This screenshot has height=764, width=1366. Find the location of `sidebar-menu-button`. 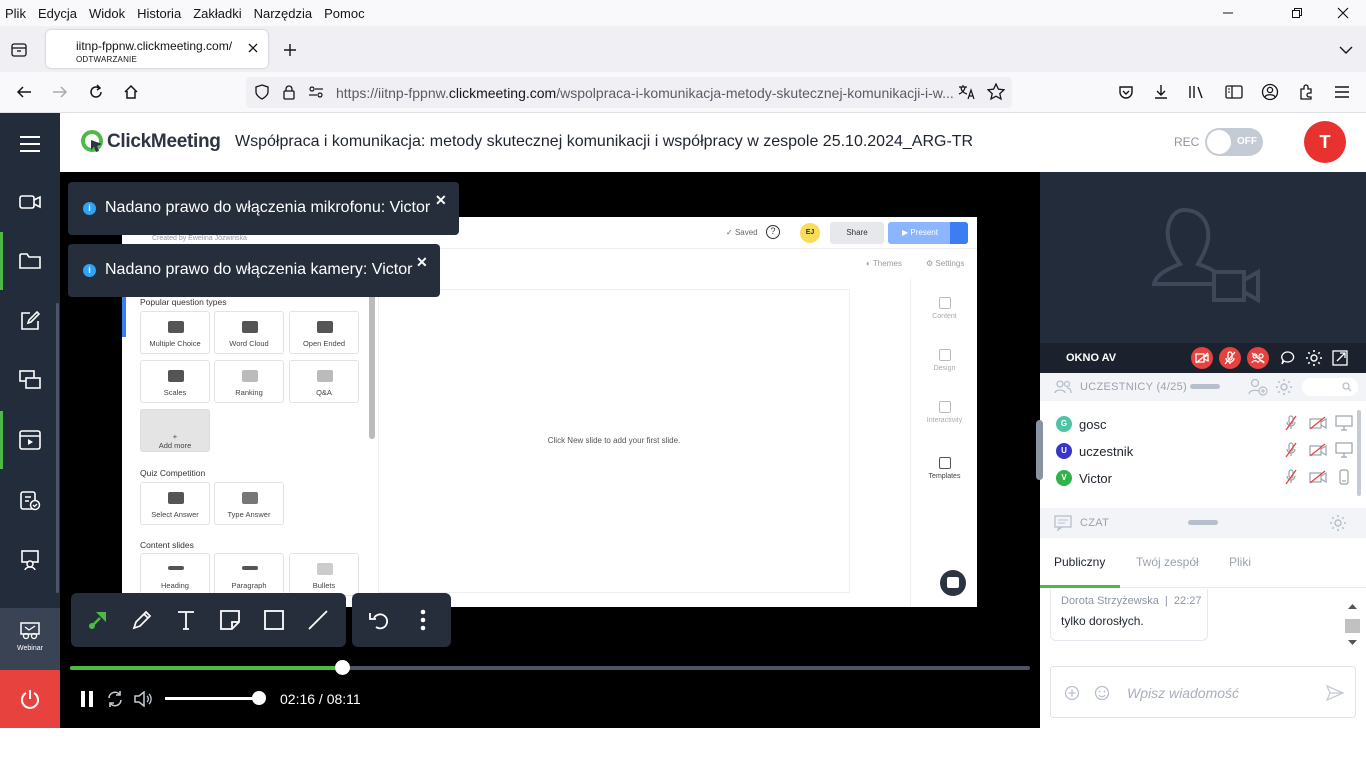

sidebar-menu-button is located at coordinates (30, 144).